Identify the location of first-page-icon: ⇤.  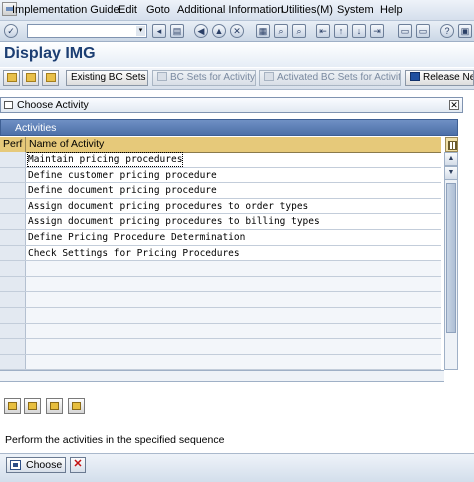
(323, 31).